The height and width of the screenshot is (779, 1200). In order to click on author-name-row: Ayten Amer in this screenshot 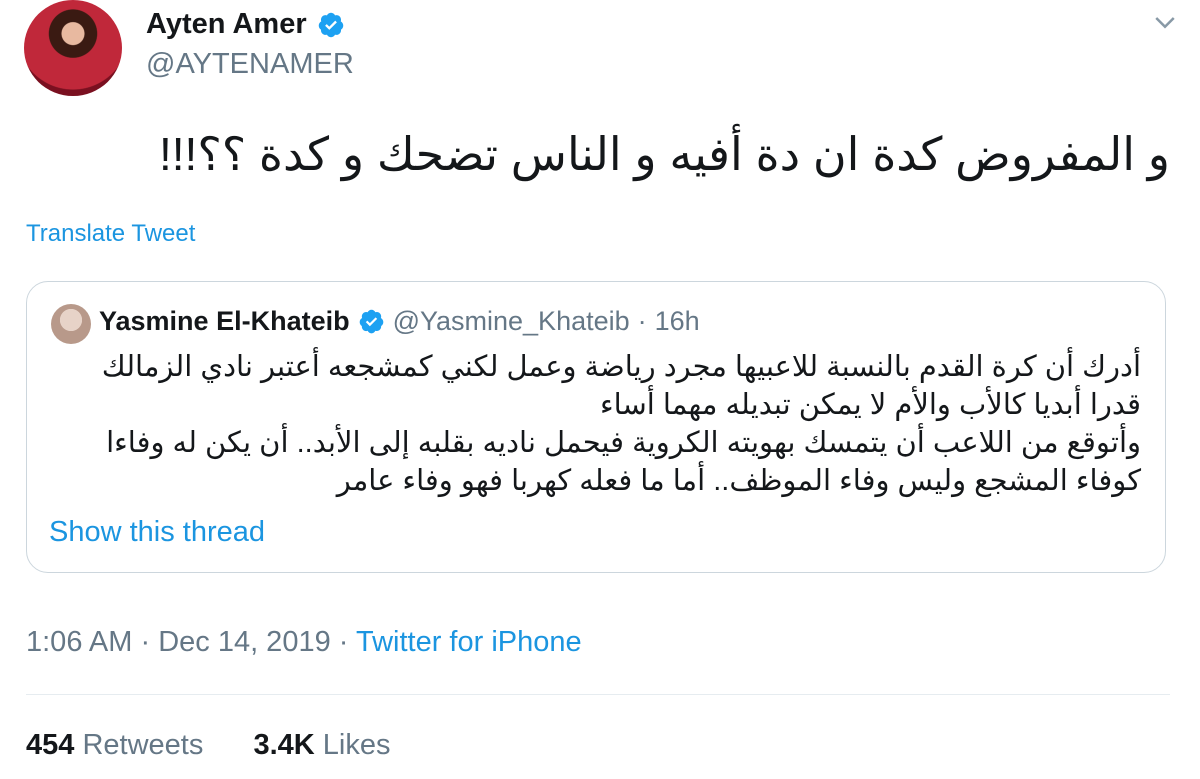, I will do `click(245, 24)`.